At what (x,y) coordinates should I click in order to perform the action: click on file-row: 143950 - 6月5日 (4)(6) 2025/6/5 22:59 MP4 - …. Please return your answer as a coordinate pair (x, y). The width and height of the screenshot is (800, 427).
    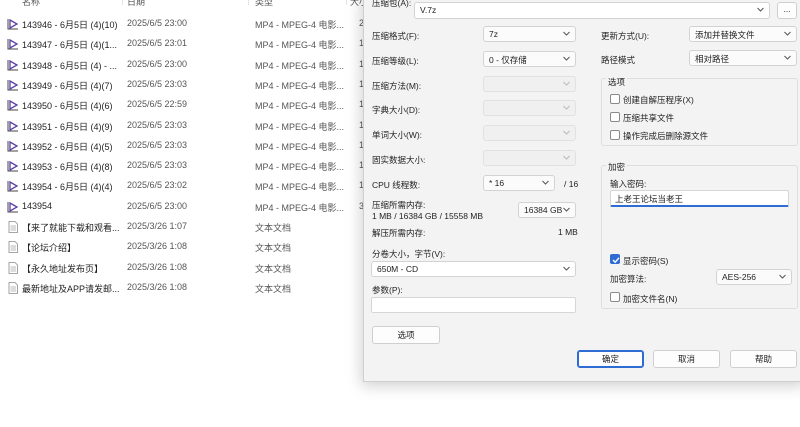
    Looking at the image, I should click on (185, 104).